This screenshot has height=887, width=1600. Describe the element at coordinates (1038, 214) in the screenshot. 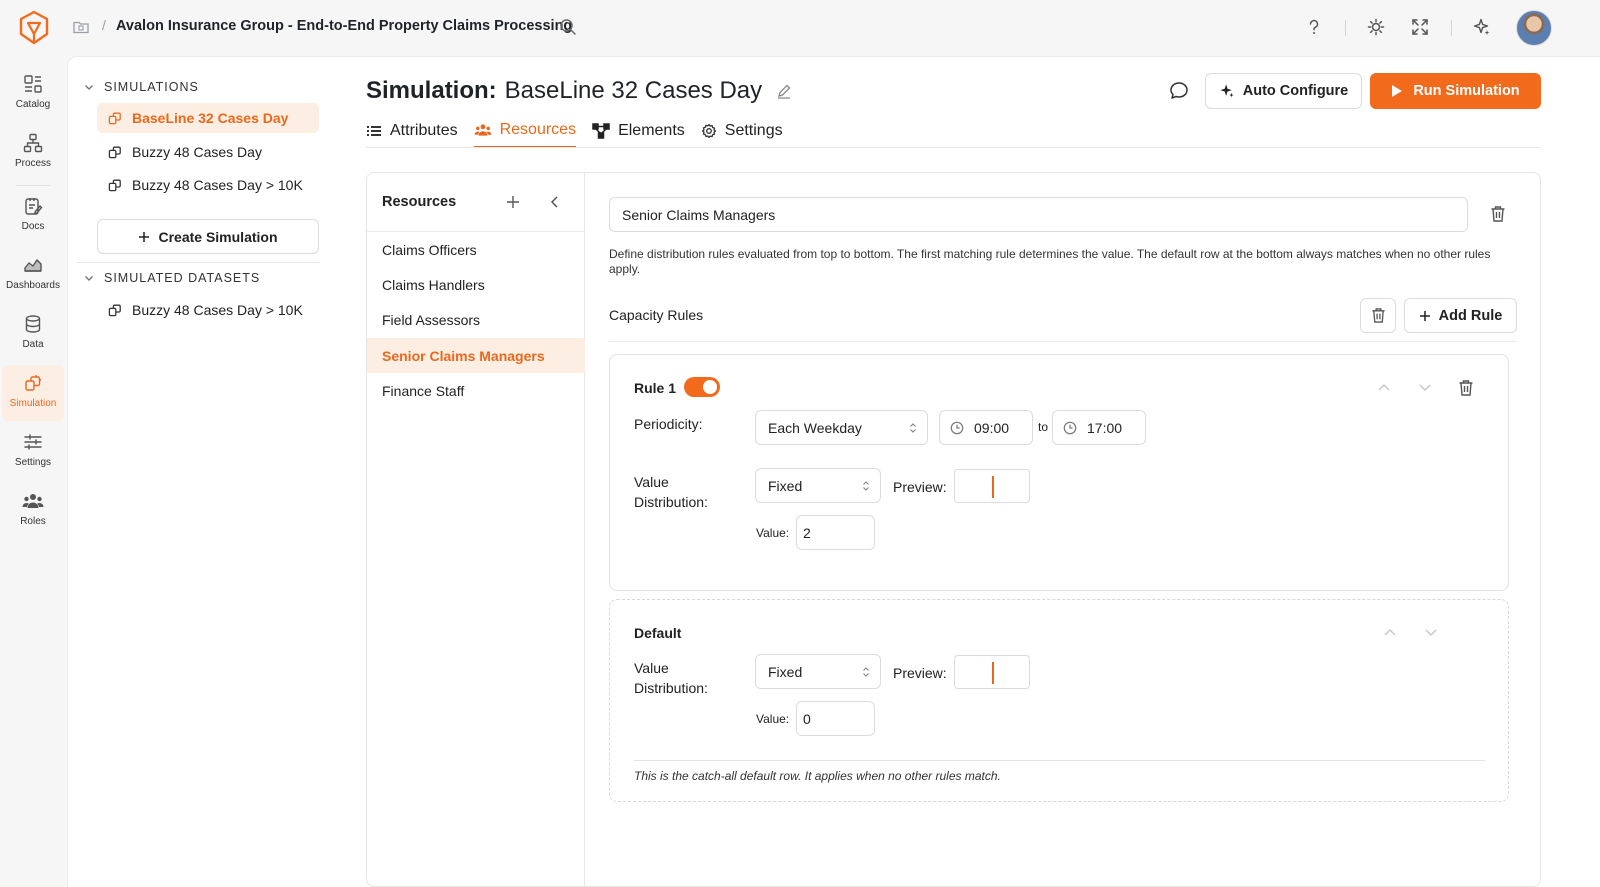

I see `resource-name-input: Senior Claims Managers` at that location.